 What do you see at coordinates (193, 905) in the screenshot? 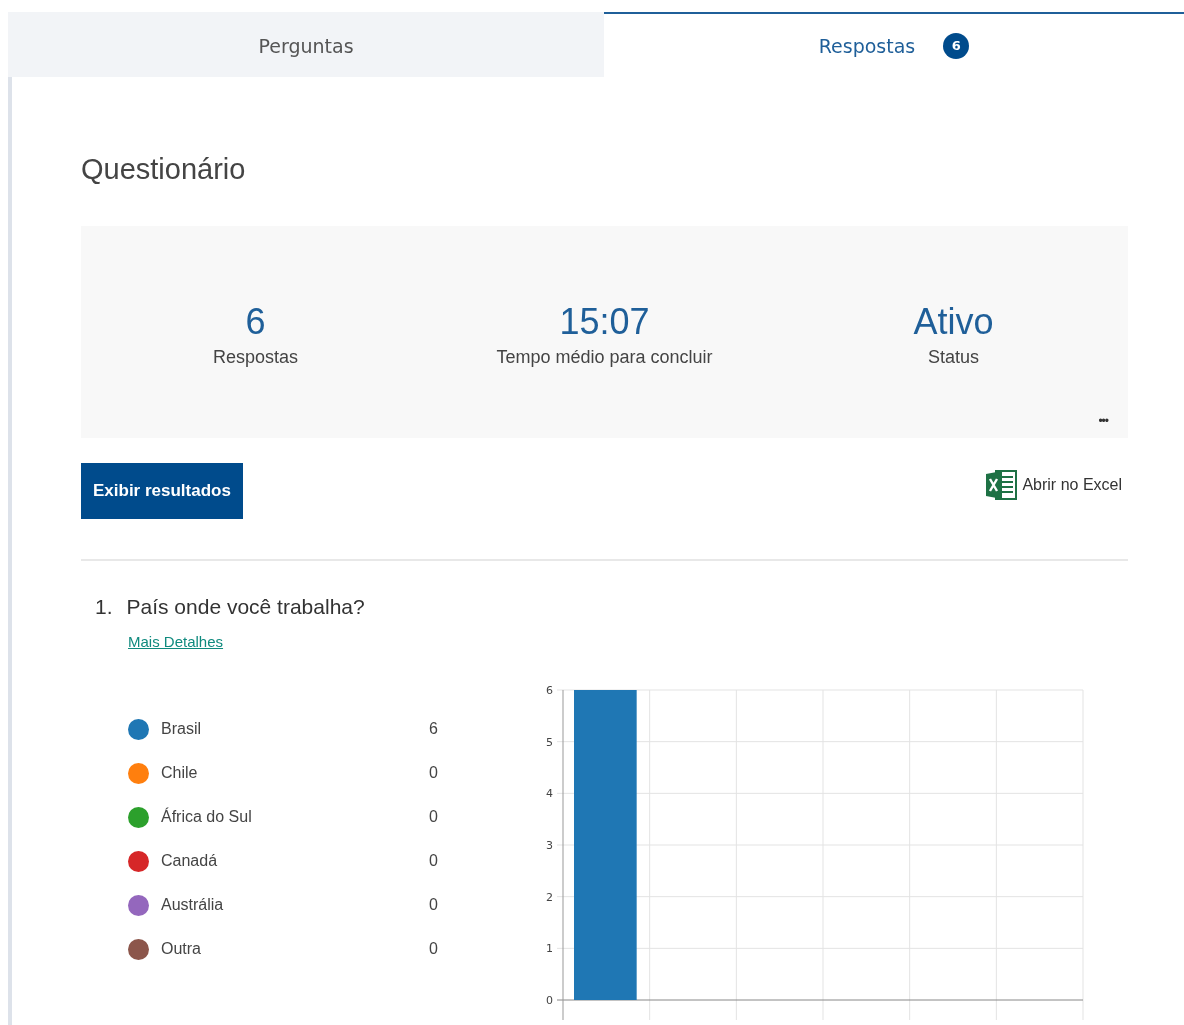
I see `option-label: Austrália` at bounding box center [193, 905].